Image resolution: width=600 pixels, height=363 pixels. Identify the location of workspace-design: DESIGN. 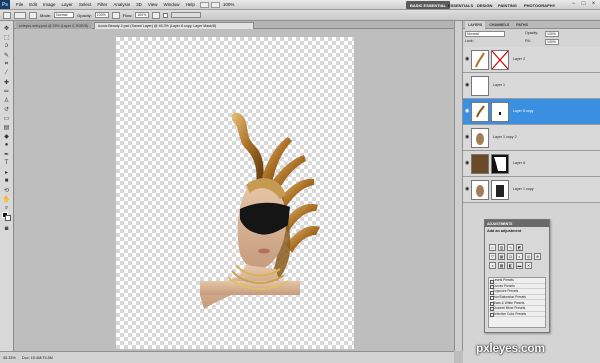
(484, 5).